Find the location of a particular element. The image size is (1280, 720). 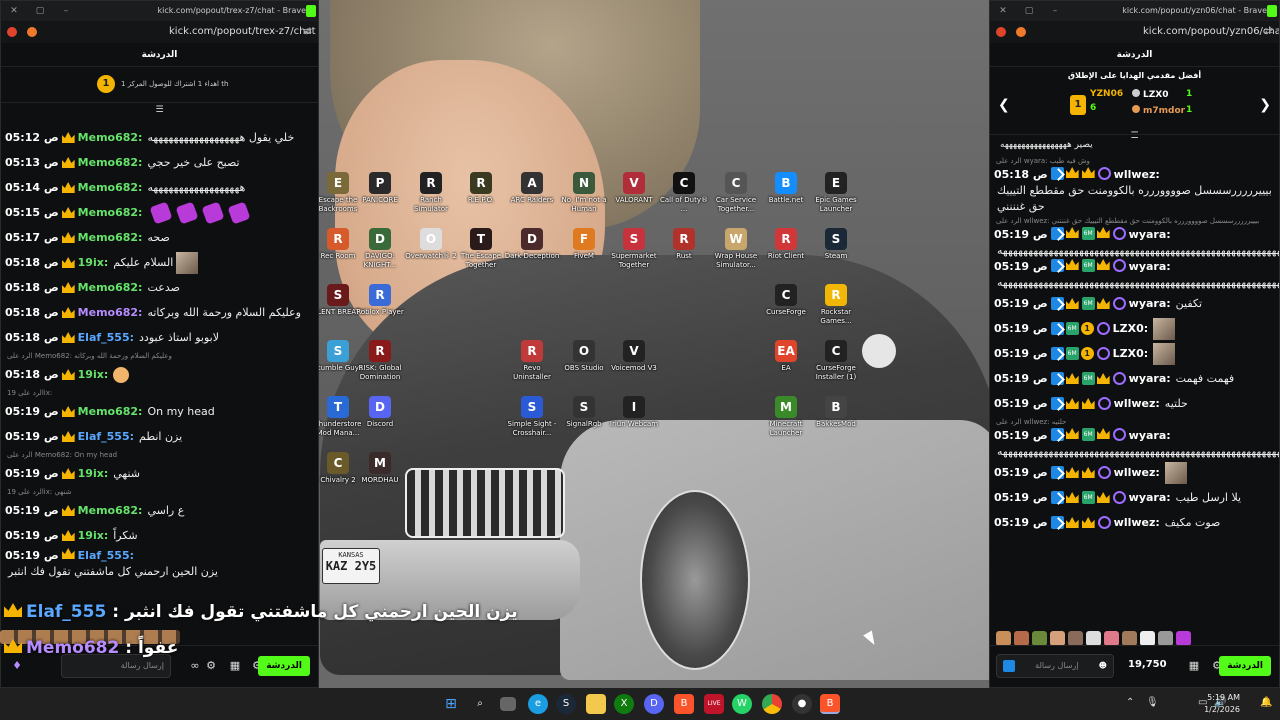

desktop-shortcut: T The Escape Together is located at coordinates (481, 249).